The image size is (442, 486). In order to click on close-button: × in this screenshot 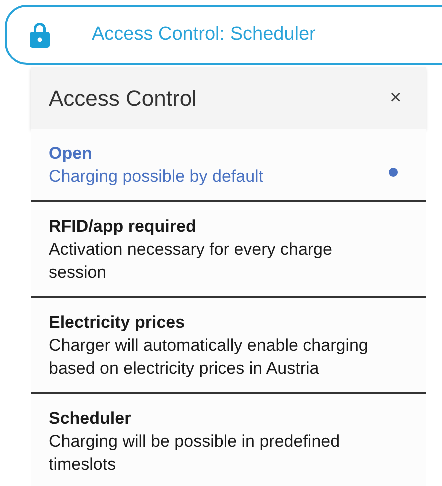, I will do `click(396, 98)`.